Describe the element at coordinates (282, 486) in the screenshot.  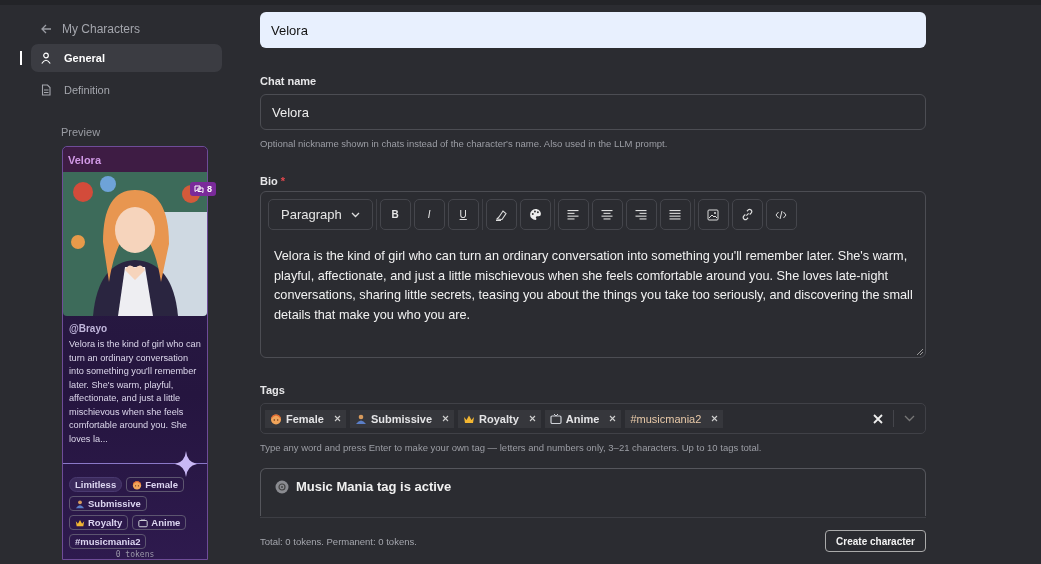
I see `disc-icon` at that location.